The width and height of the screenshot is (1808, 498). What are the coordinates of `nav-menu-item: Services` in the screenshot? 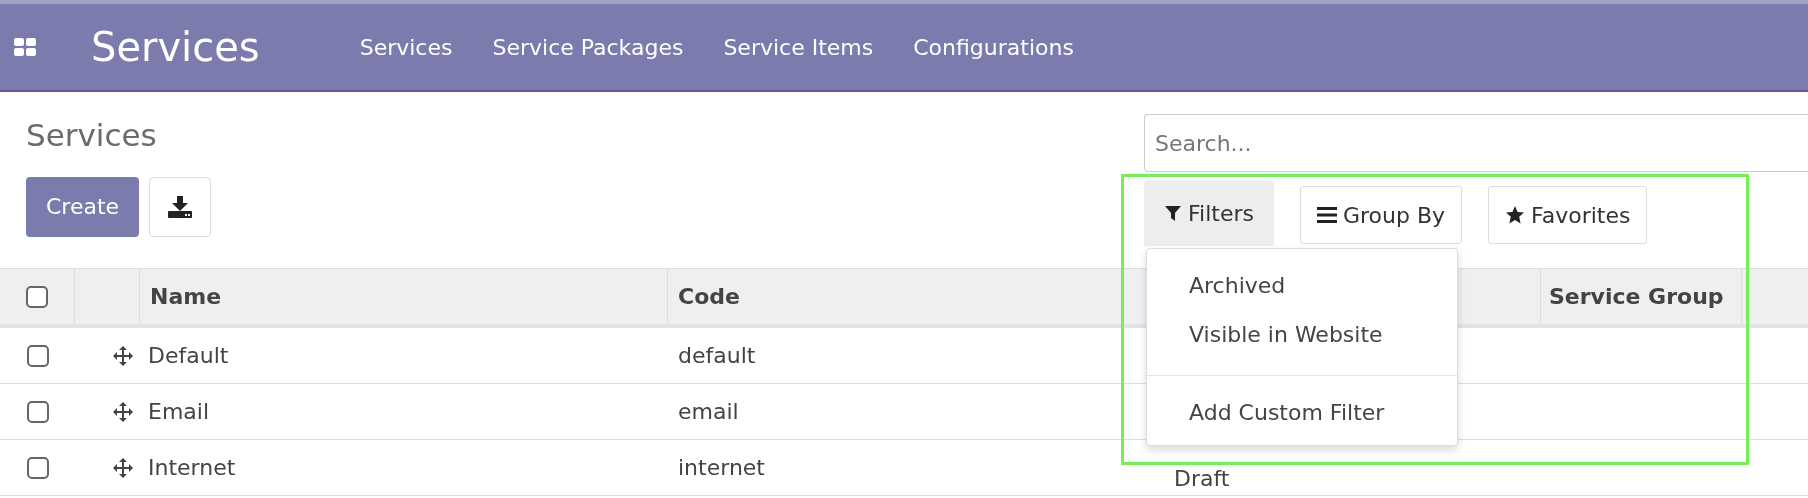 It's located at (406, 47).